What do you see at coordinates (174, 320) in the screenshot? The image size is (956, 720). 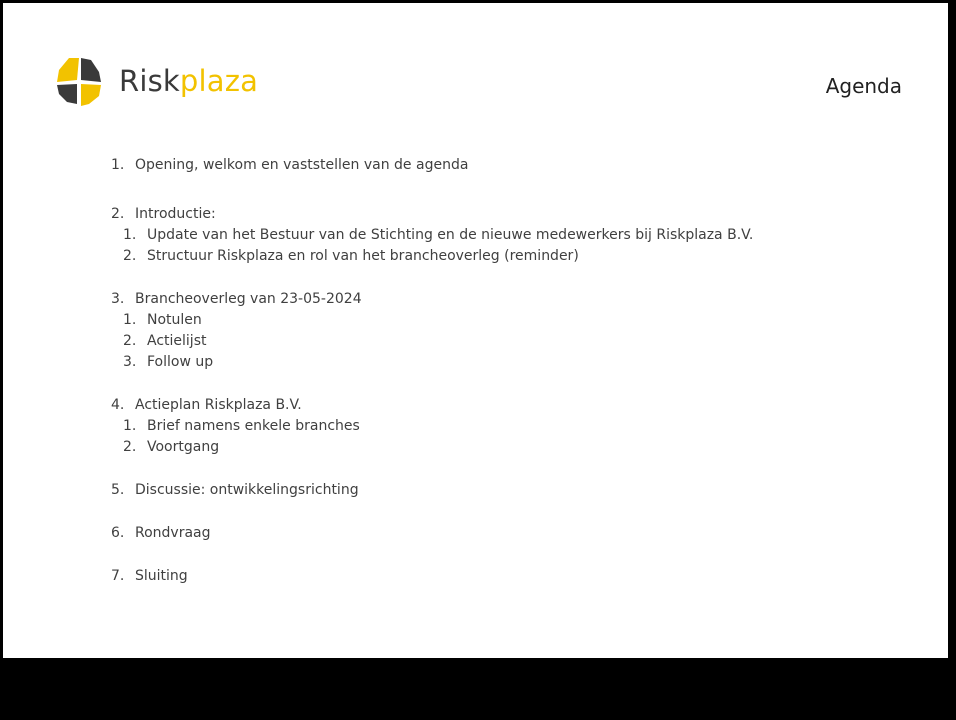 I see `agenda-subitem-text: Notulen` at bounding box center [174, 320].